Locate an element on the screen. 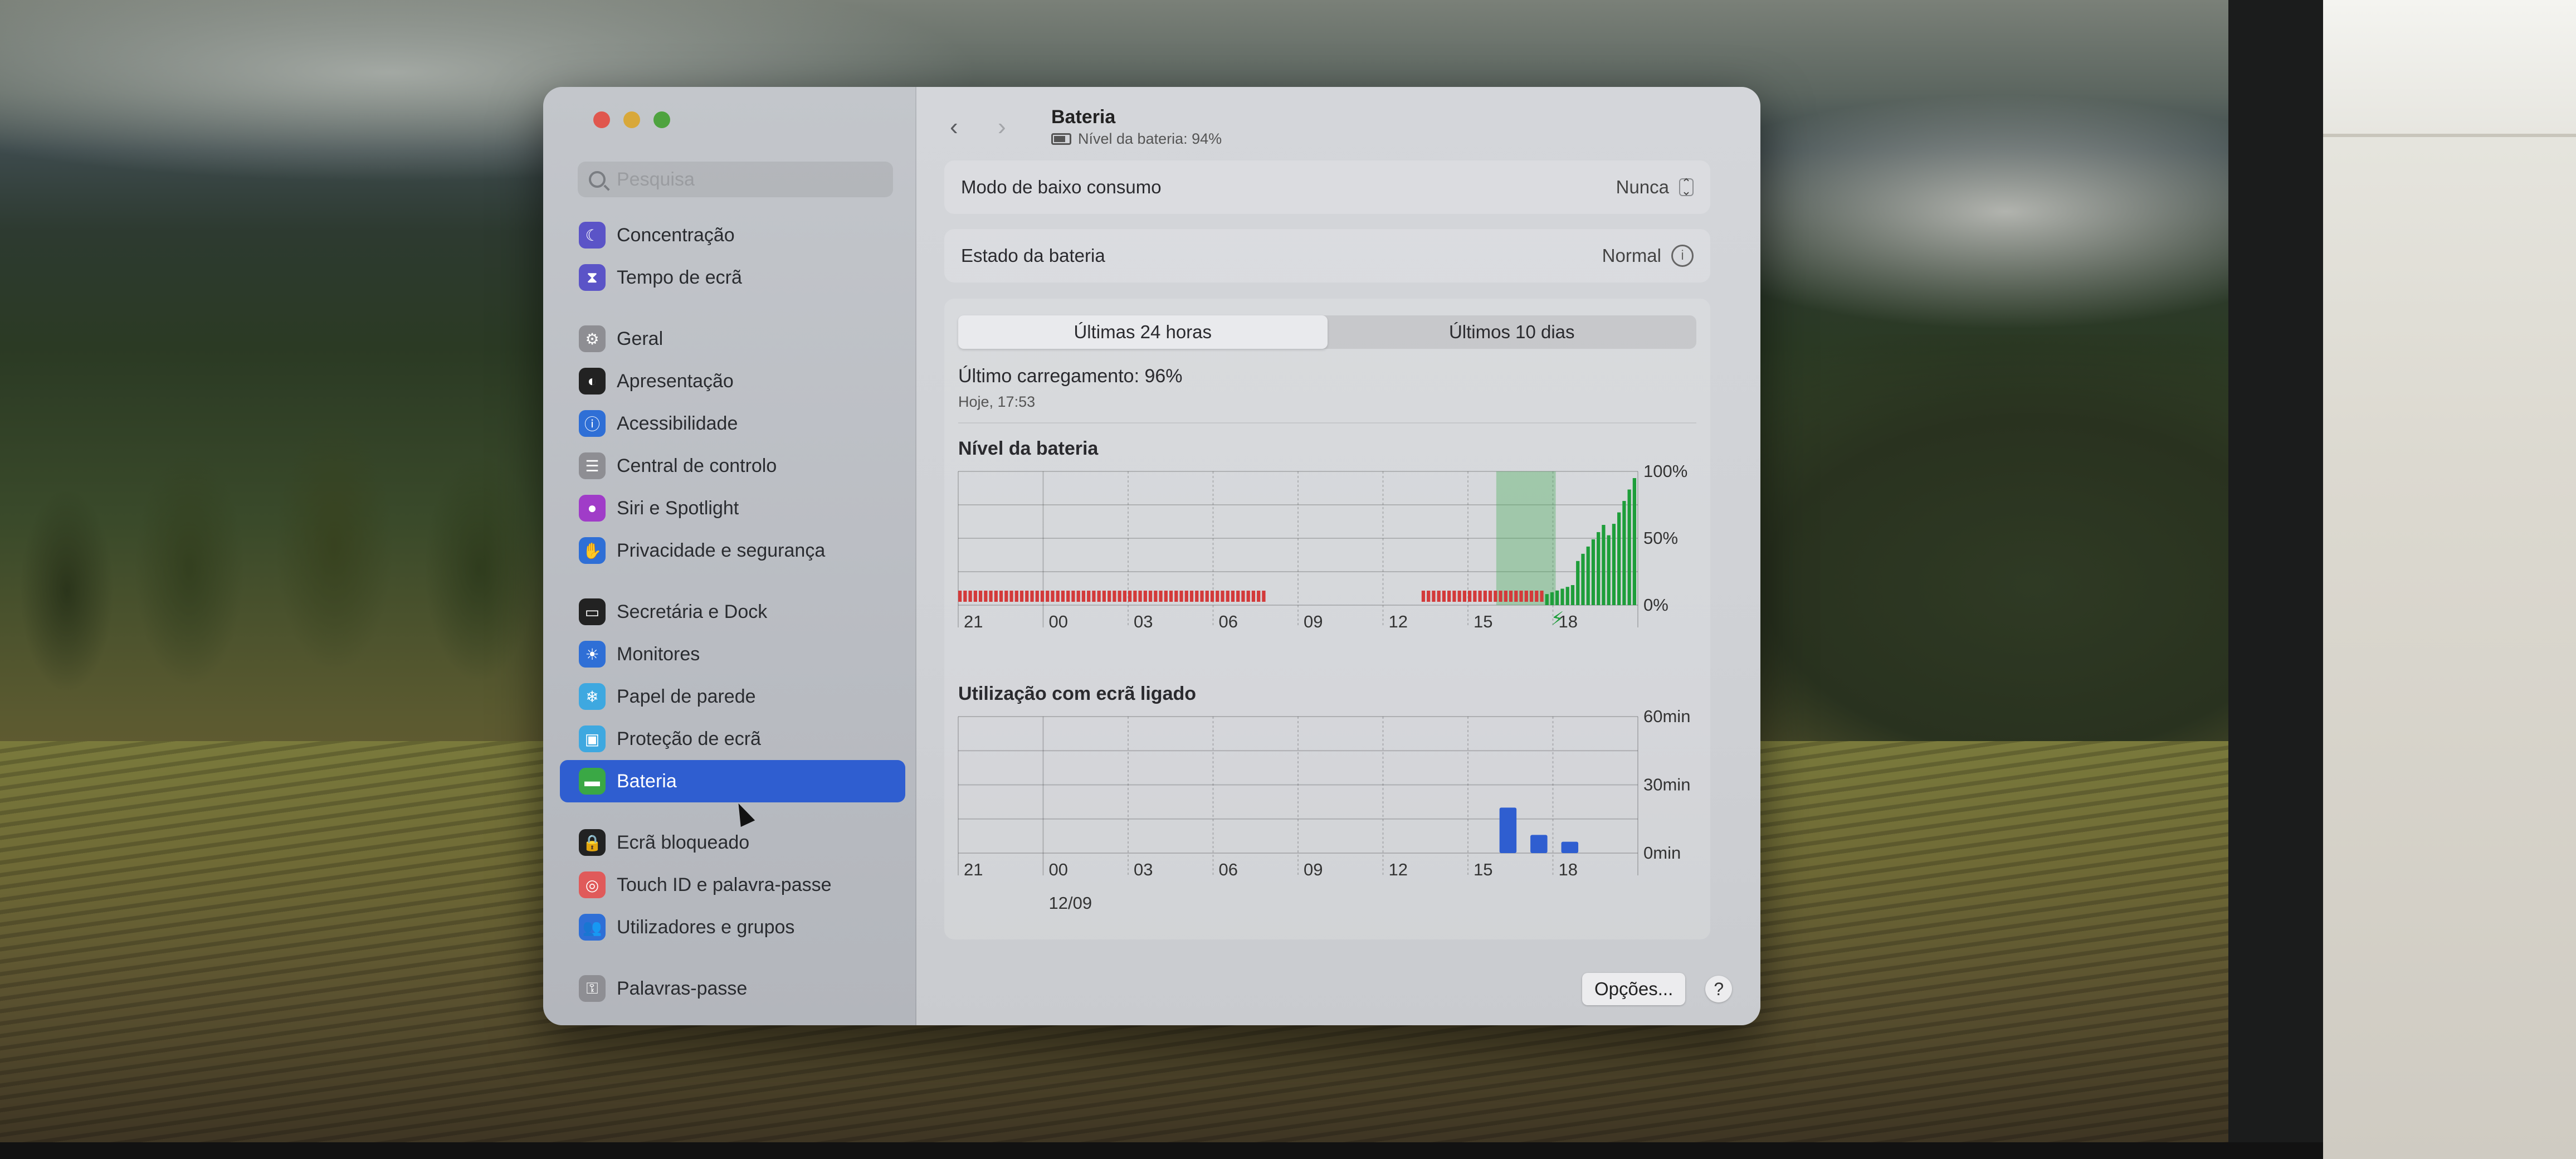  minimize-button is located at coordinates (631, 119).